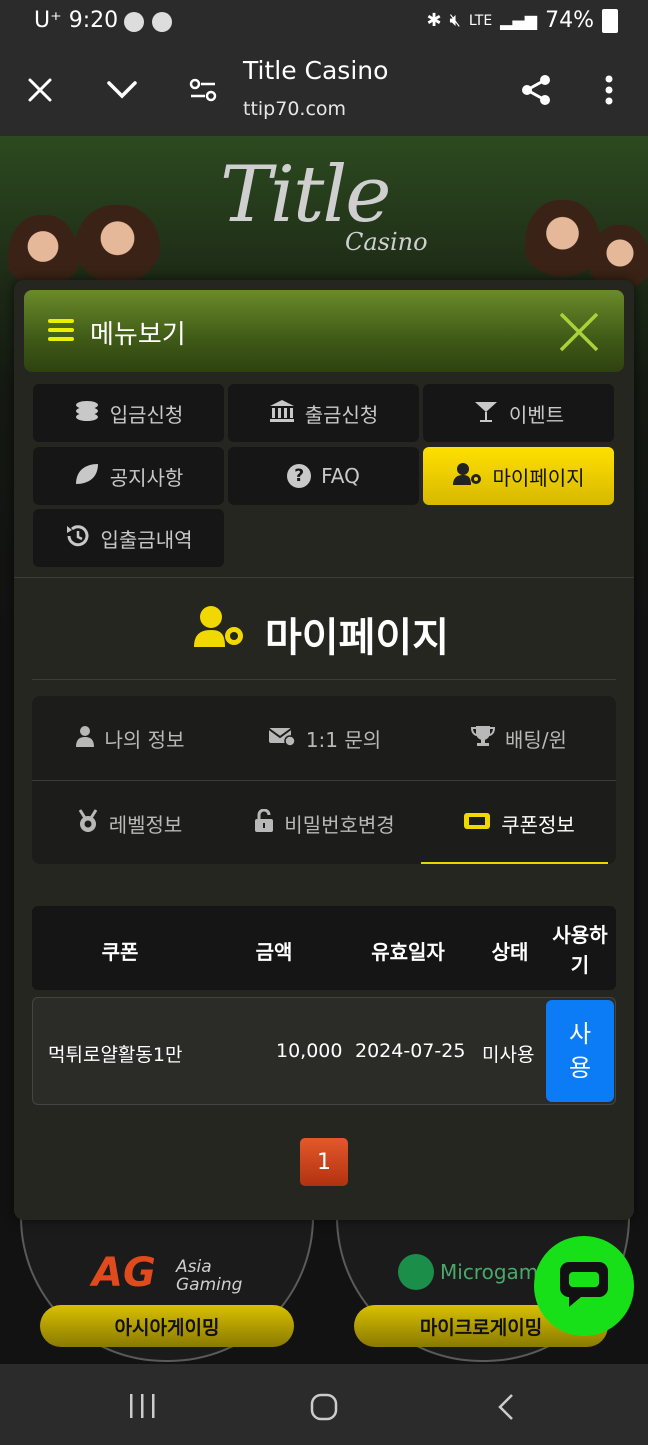 The height and width of the screenshot is (1445, 648). I want to click on tab-label: 1:1 문의, so click(343, 739).